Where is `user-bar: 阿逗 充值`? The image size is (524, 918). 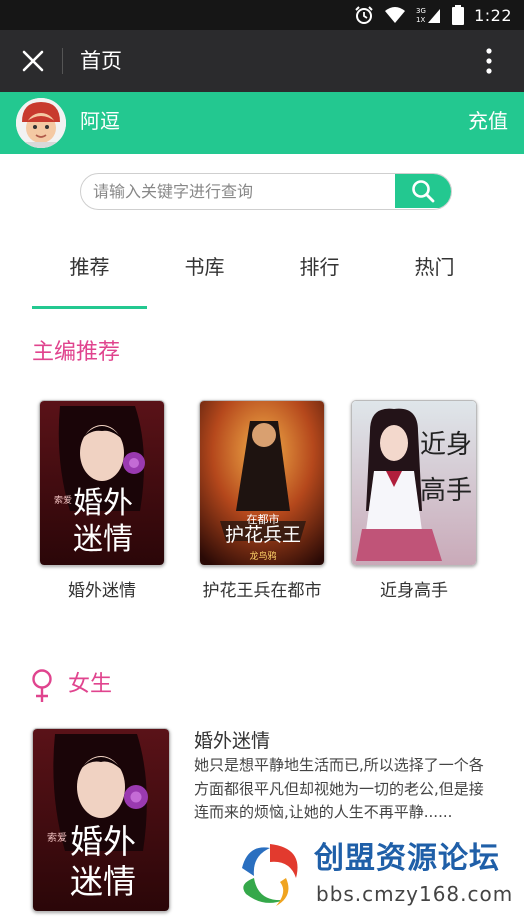 user-bar: 阿逗 充值 is located at coordinates (262, 123).